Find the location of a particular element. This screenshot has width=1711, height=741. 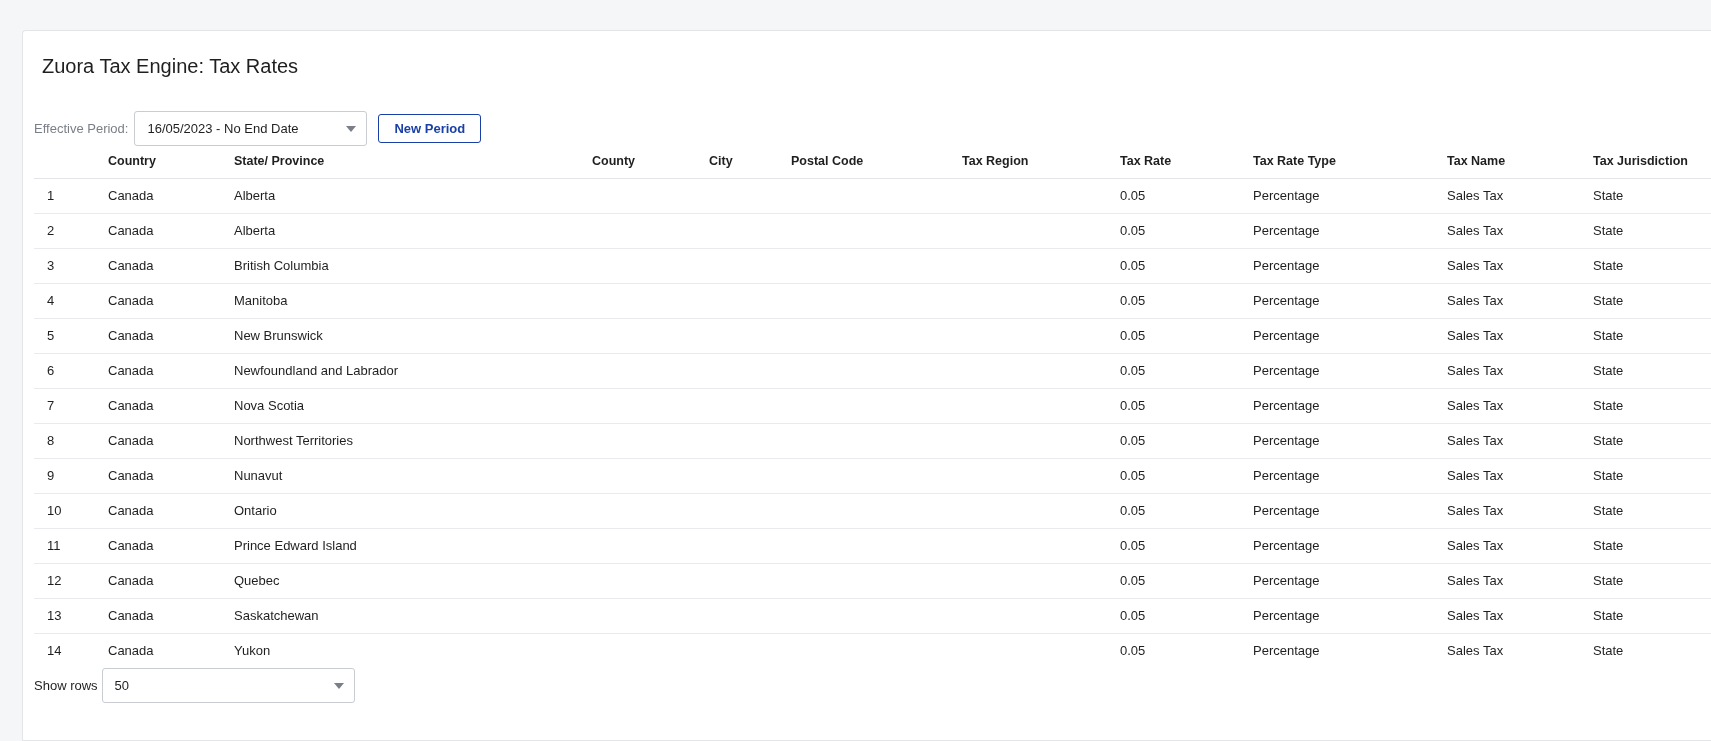

row-number: 4 is located at coordinates (64, 300).